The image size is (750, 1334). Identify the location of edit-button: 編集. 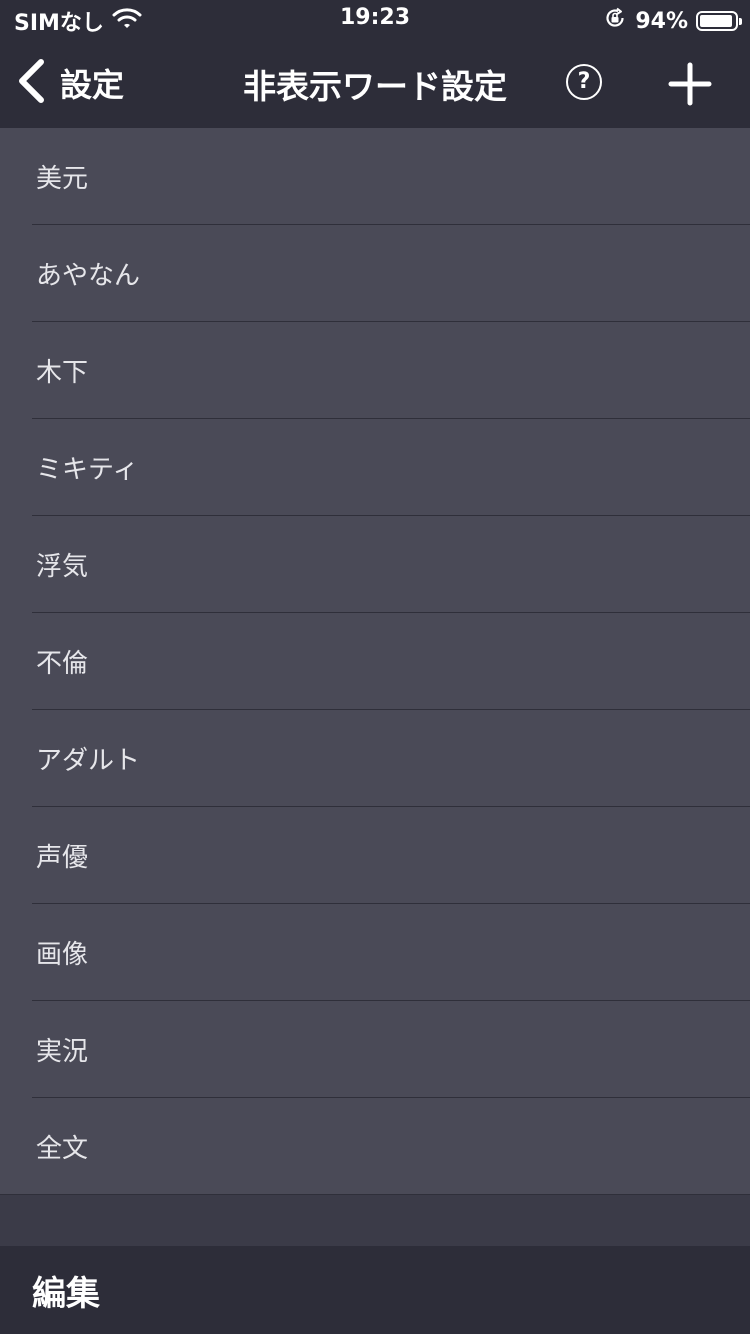
(66, 1290).